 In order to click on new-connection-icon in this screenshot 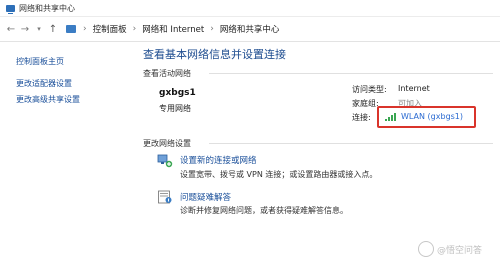, I will do `click(165, 161)`.